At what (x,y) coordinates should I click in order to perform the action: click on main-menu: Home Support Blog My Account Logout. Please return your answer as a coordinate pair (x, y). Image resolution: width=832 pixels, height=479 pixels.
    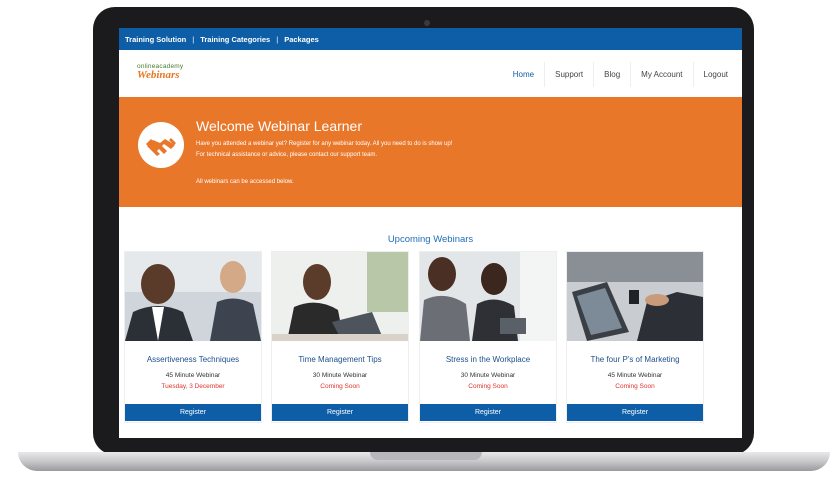
    Looking at the image, I should click on (620, 74).